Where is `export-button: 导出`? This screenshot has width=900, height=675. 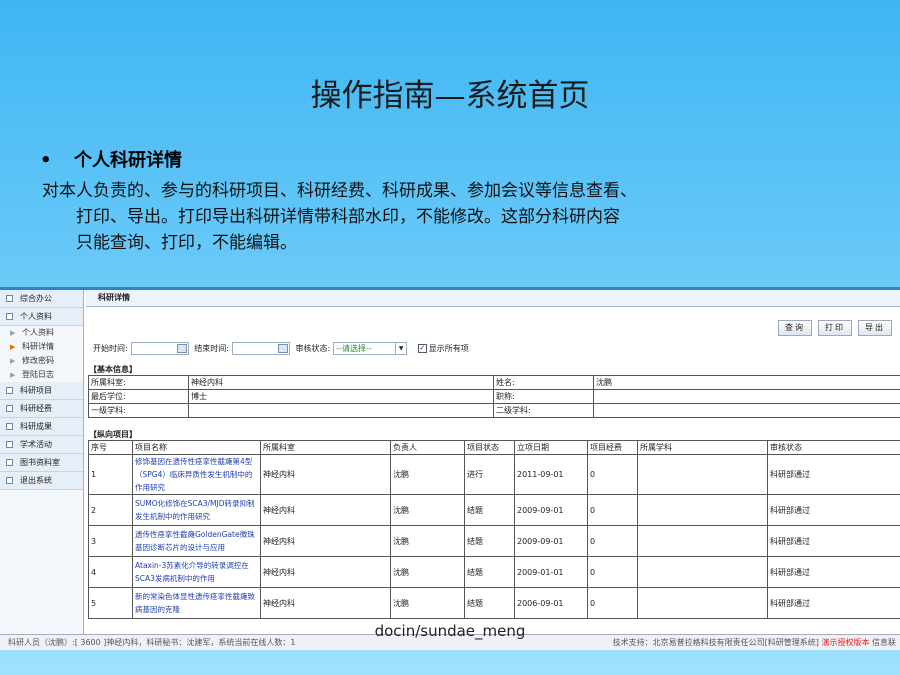 export-button: 导出 is located at coordinates (875, 328).